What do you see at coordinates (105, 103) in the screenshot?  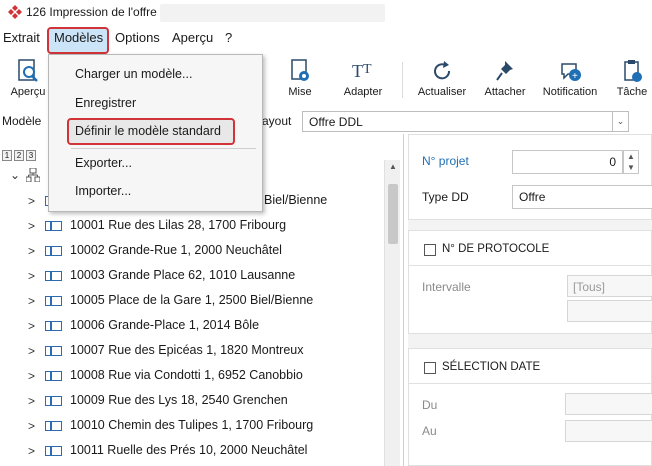 I see `menu-item-enregistrer: Enregistrer` at bounding box center [105, 103].